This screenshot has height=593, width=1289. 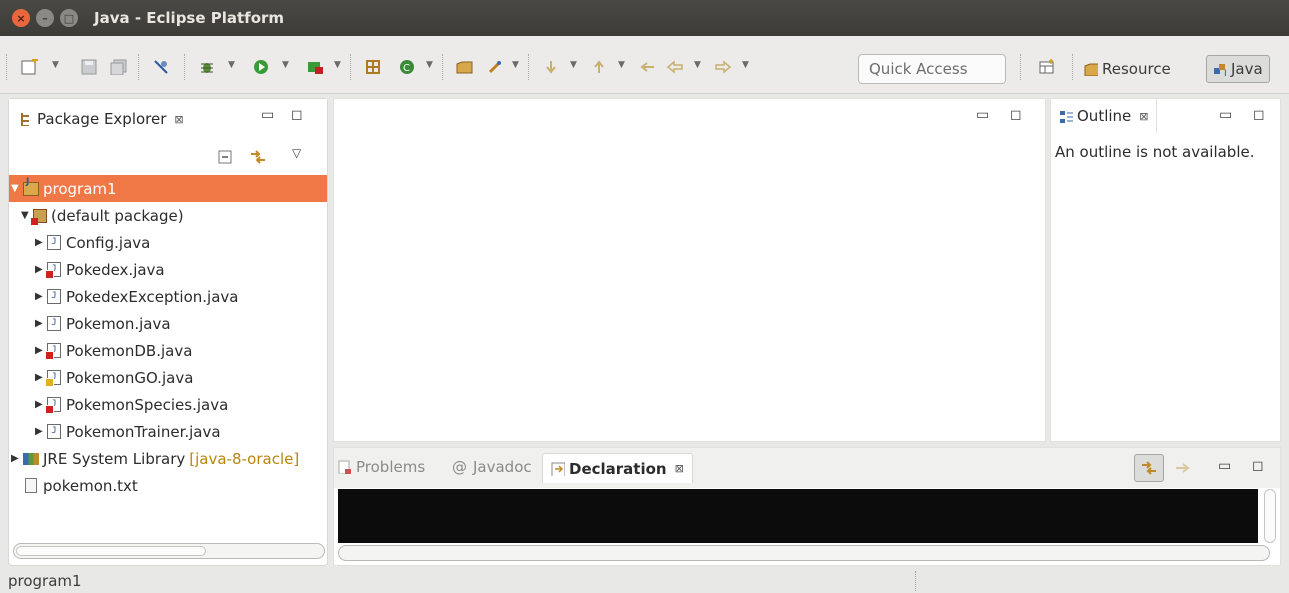 What do you see at coordinates (551, 67) in the screenshot?
I see `next-annotation-icon` at bounding box center [551, 67].